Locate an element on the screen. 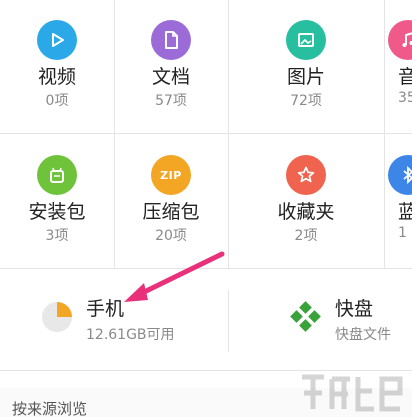  category-label: 蓝 is located at coordinates (405, 210).